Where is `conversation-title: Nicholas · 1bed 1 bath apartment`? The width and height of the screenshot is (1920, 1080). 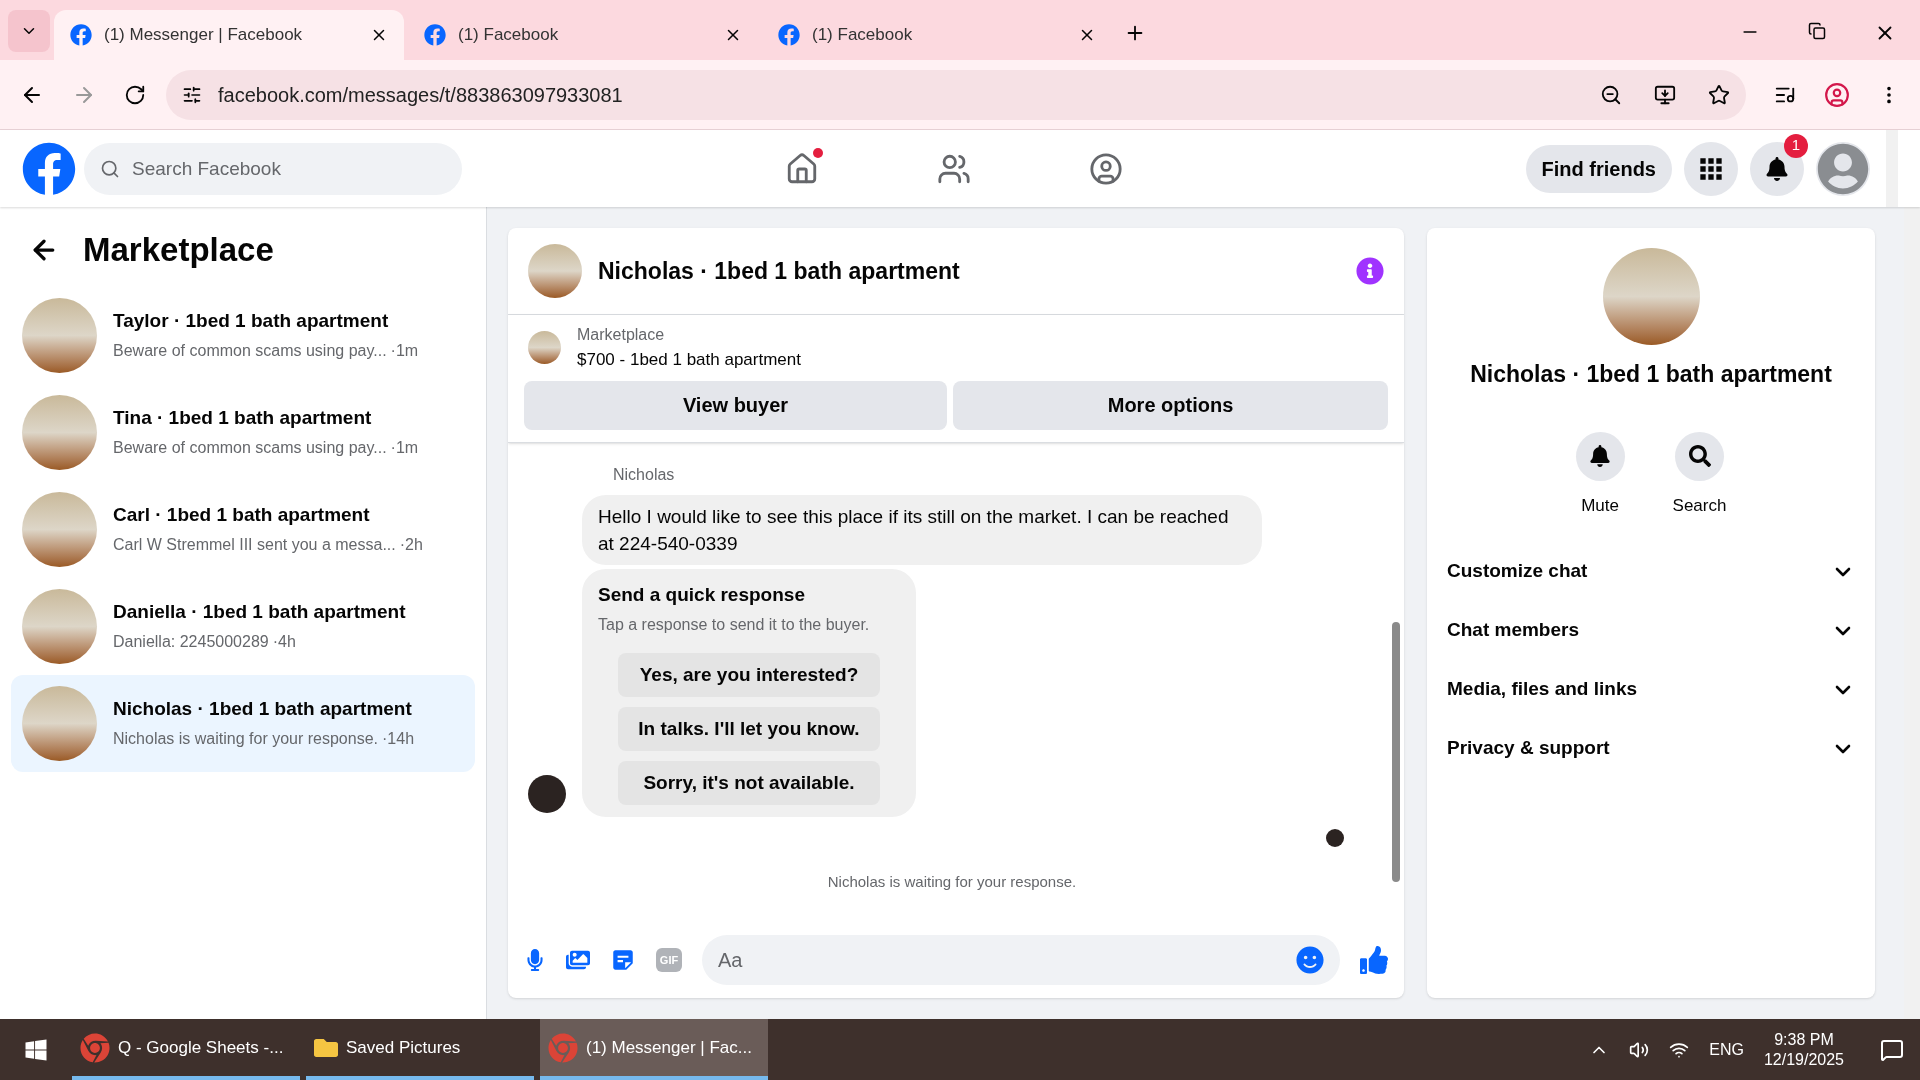 conversation-title: Nicholas · 1bed 1 bath apartment is located at coordinates (263, 708).